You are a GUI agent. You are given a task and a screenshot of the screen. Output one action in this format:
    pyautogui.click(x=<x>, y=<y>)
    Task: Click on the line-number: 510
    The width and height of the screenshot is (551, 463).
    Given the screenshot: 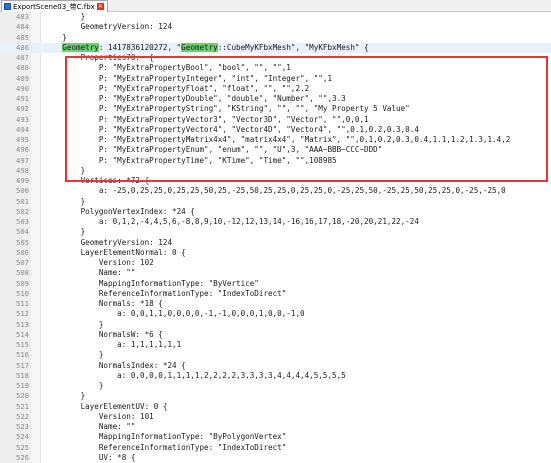 What is the action you would take?
    pyautogui.click(x=22, y=293)
    